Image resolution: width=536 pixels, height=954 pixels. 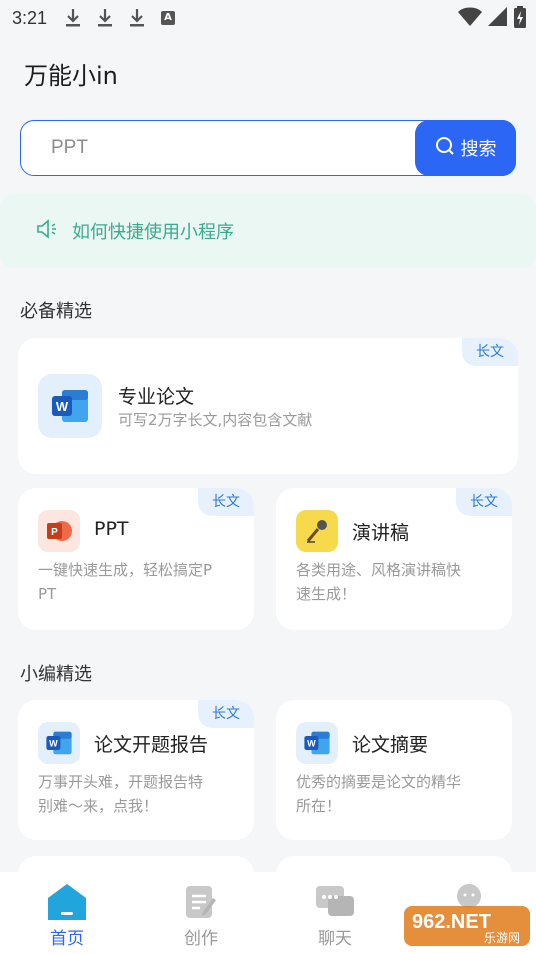 What do you see at coordinates (48, 231) in the screenshot?
I see `speaker-icon` at bounding box center [48, 231].